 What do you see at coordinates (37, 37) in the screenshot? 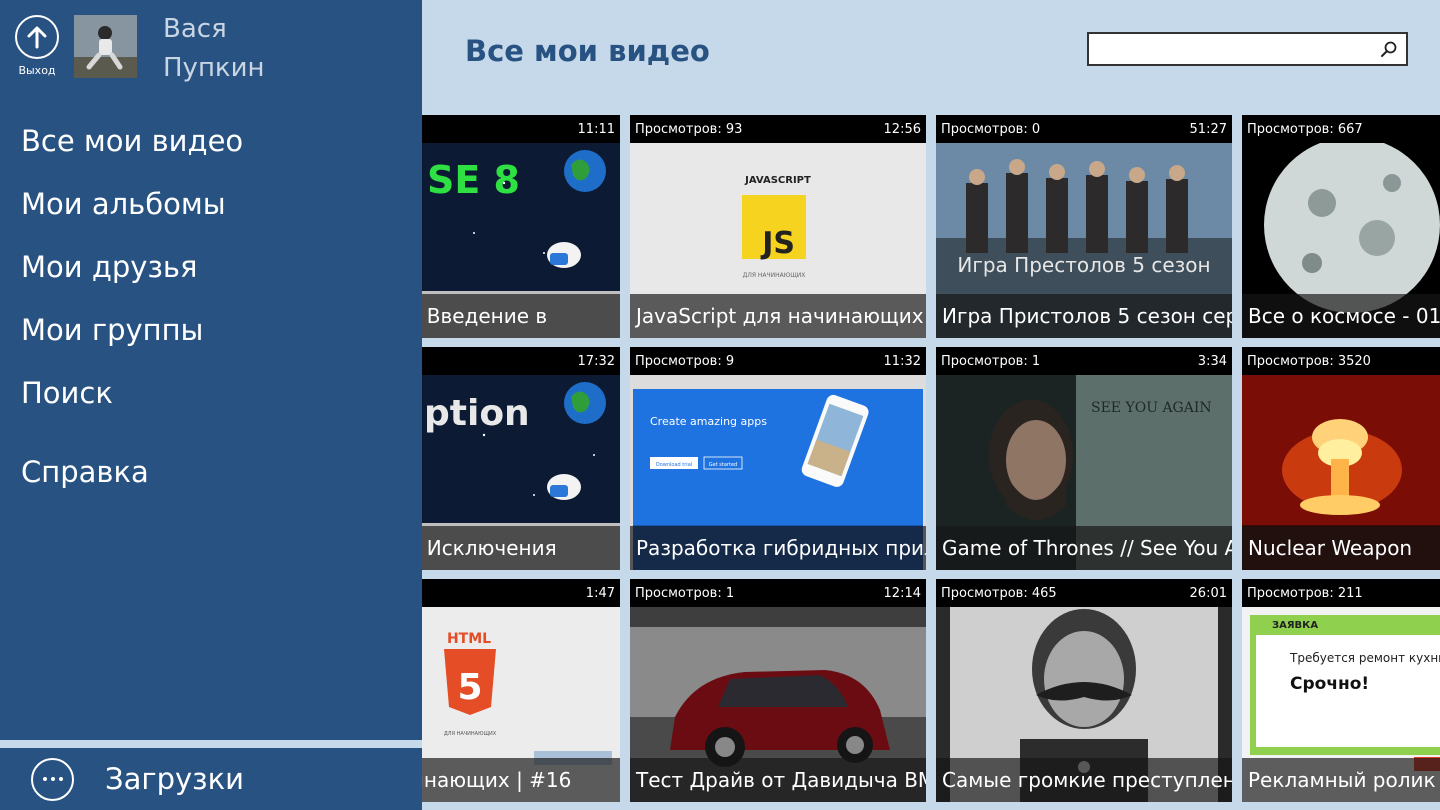
I see `arrow-up-icon` at bounding box center [37, 37].